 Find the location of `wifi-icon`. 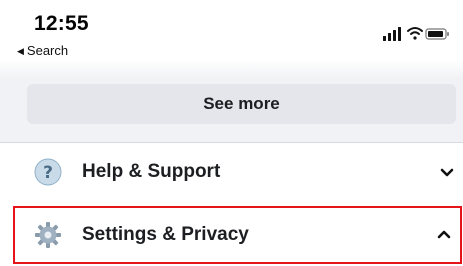

wifi-icon is located at coordinates (415, 33).